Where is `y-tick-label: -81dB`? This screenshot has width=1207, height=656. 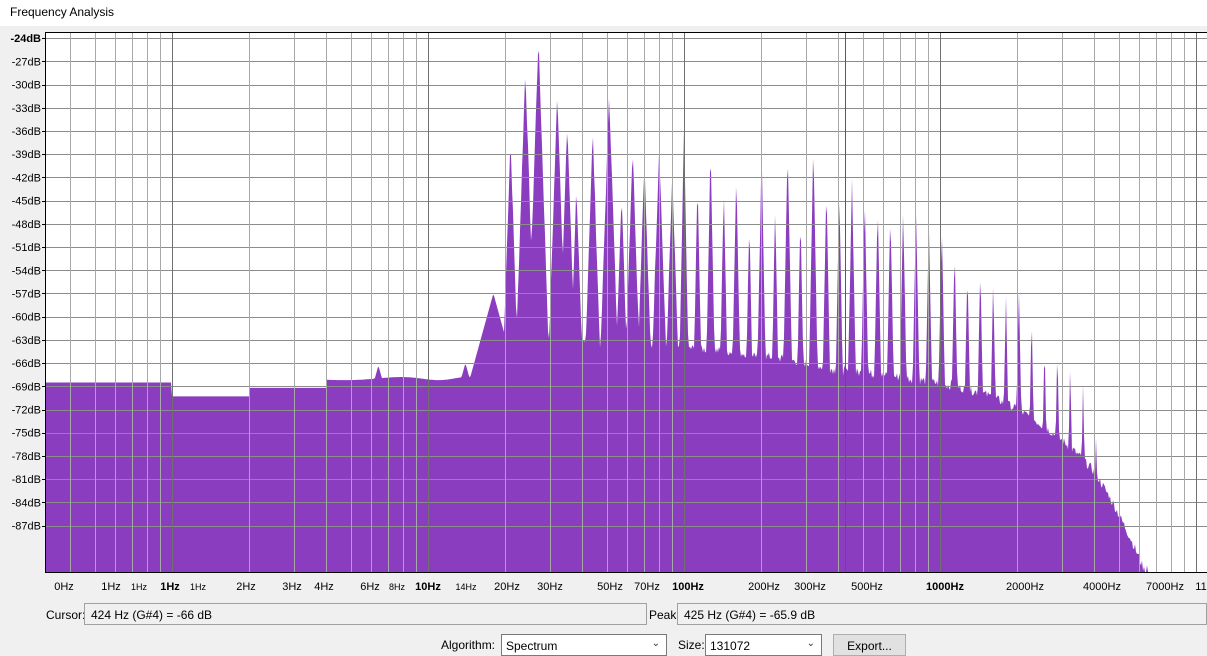
y-tick-label: -81dB is located at coordinates (26, 480).